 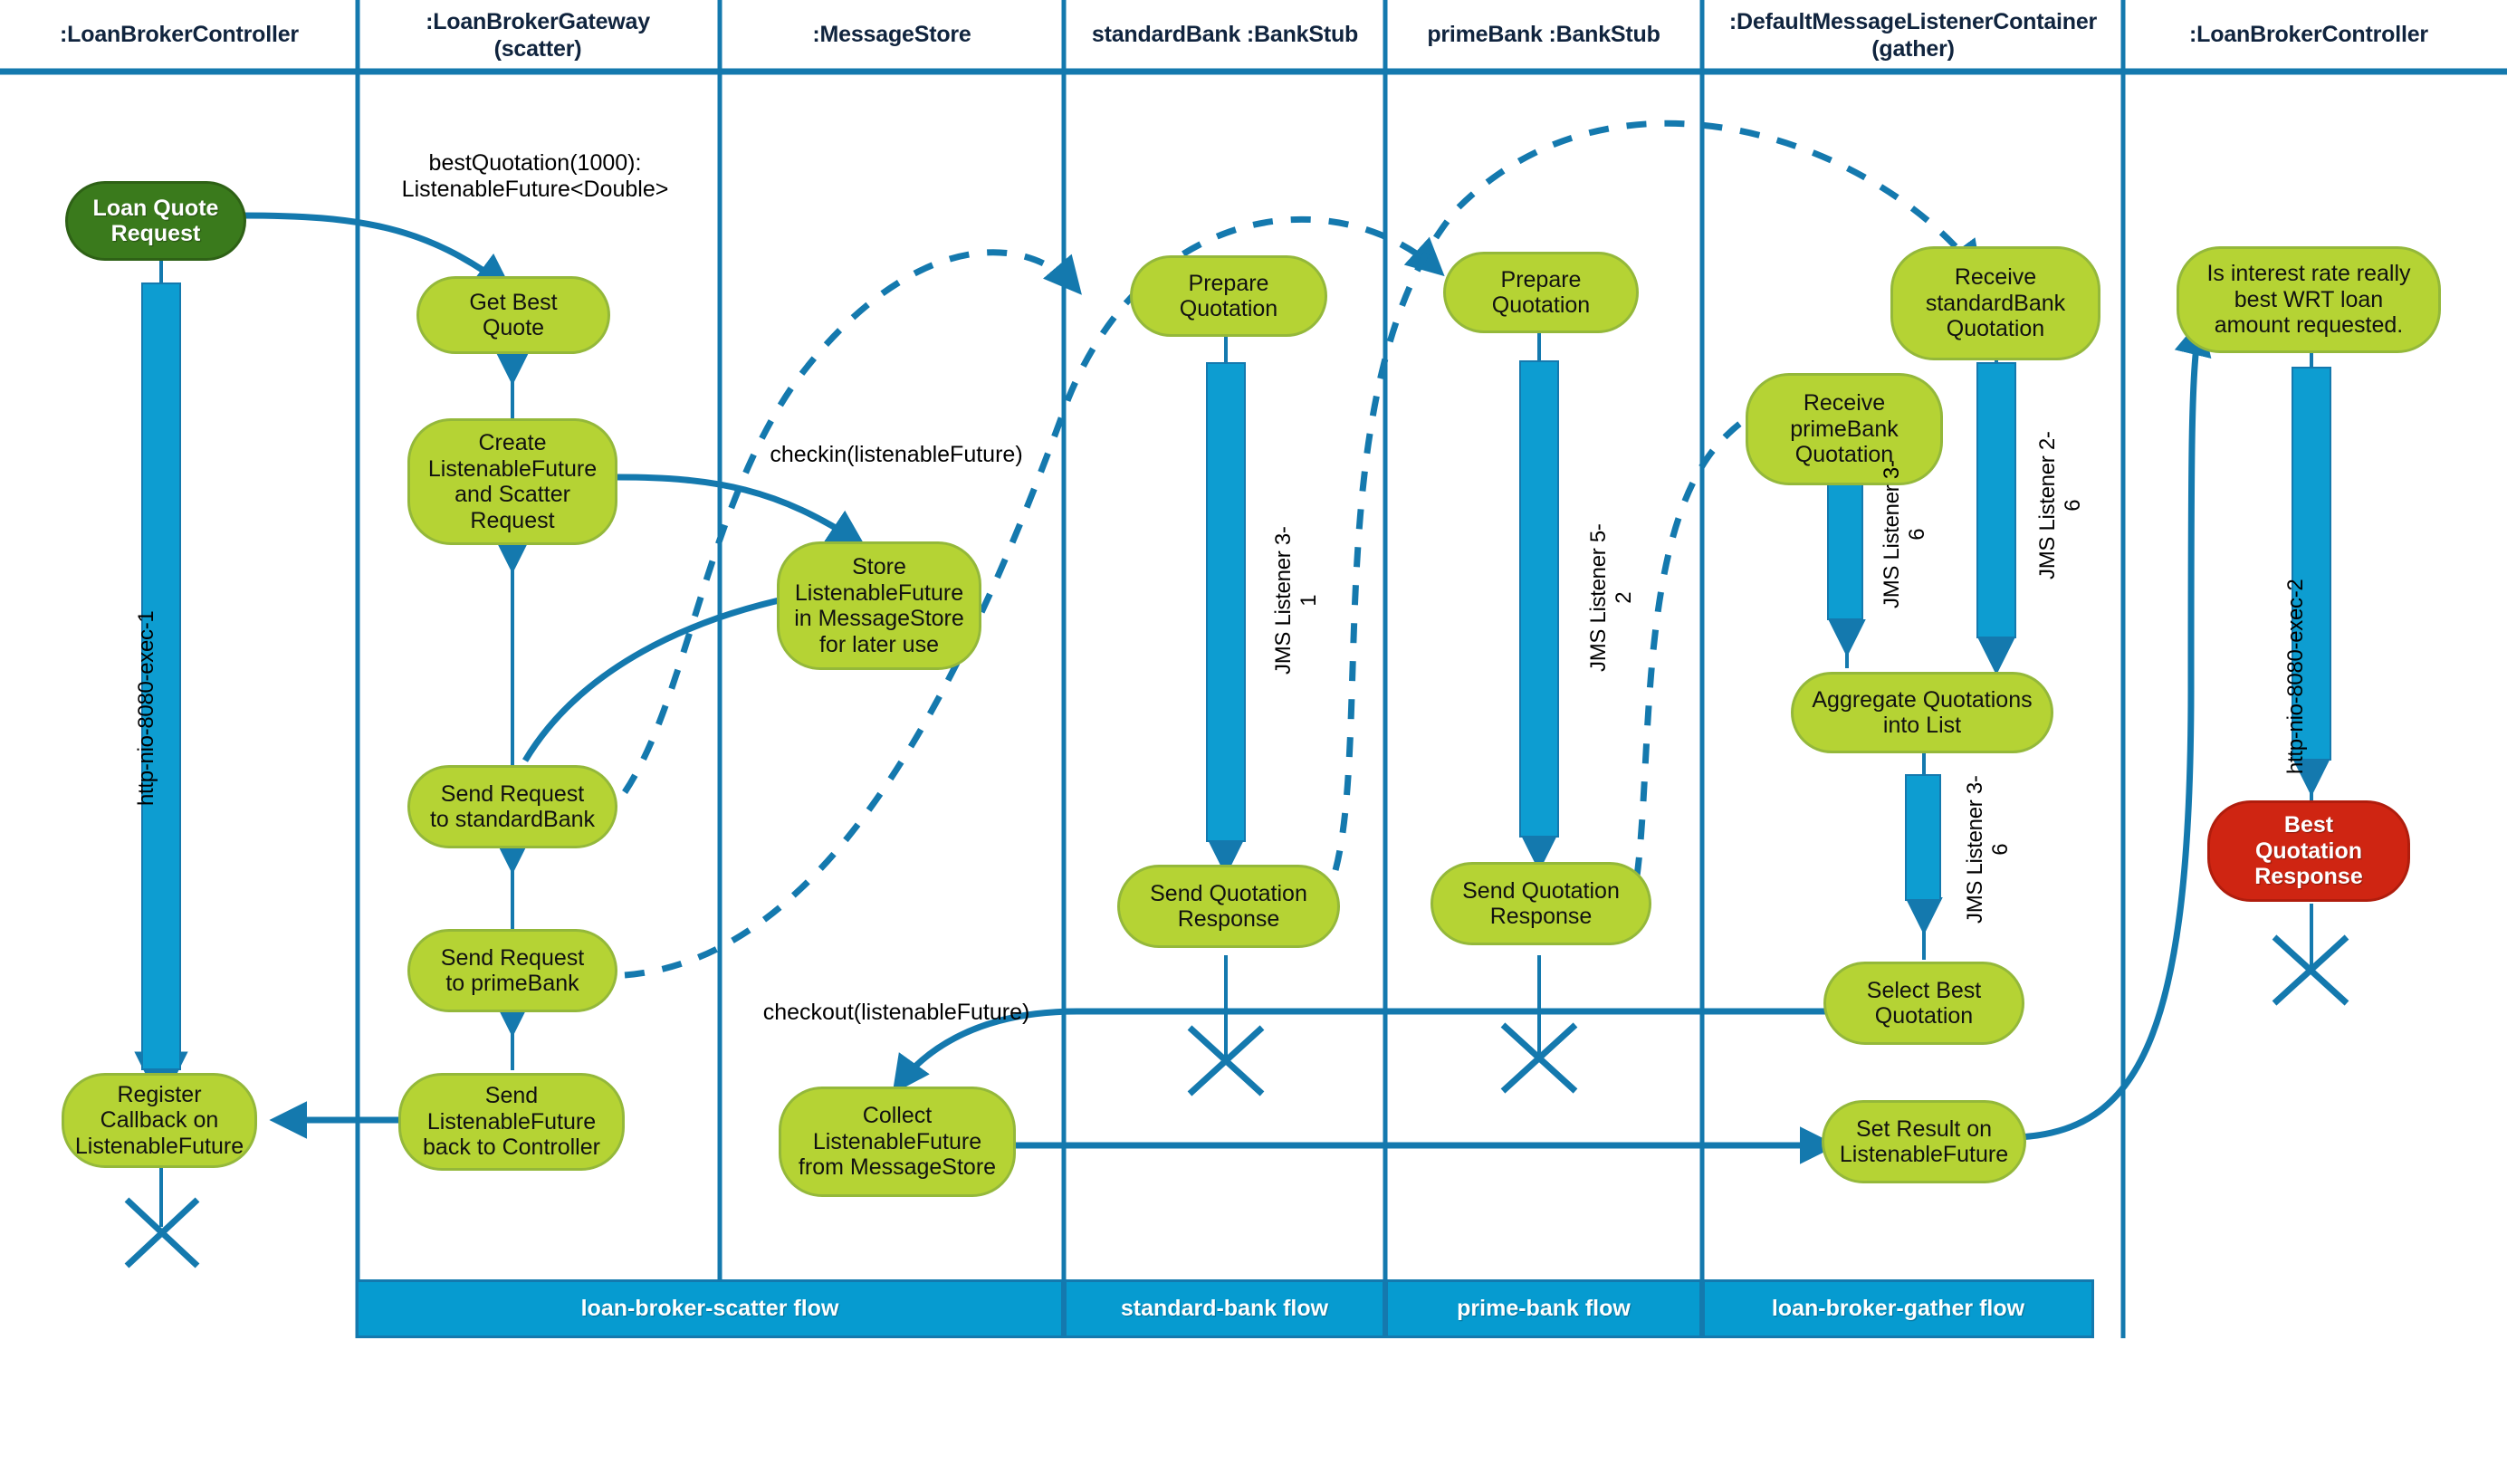 I want to click on activation-label-jms-listener-3-6b: JMS Listener 3- 6, so click(x=1988, y=849).